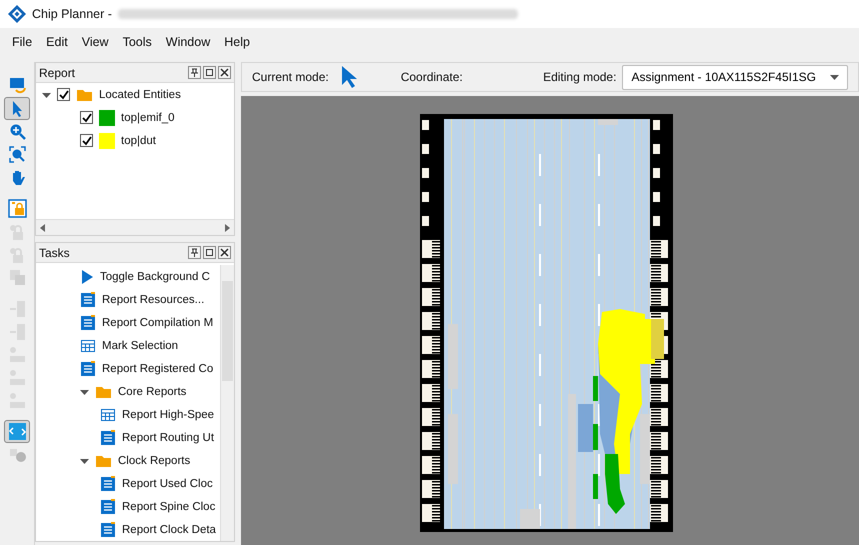 This screenshot has height=545, width=859. What do you see at coordinates (237, 42) in the screenshot?
I see `menu-item: Help` at bounding box center [237, 42].